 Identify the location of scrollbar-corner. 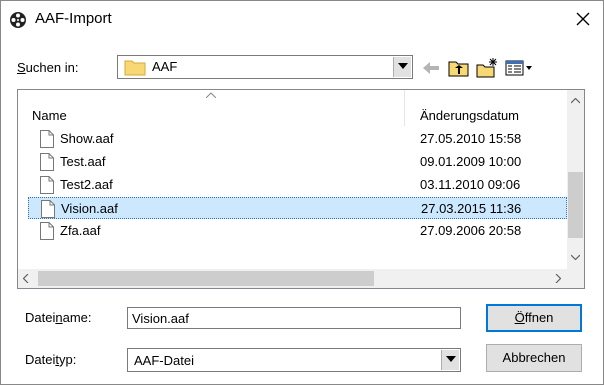
(575, 278).